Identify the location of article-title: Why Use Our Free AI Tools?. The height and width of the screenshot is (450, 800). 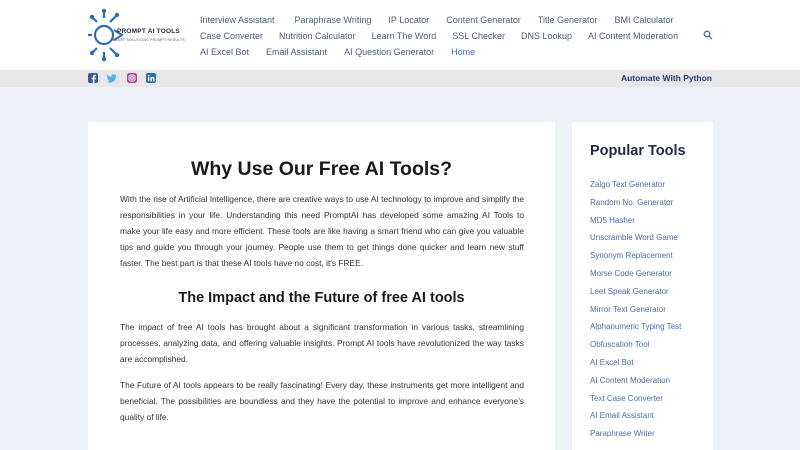
(321, 169).